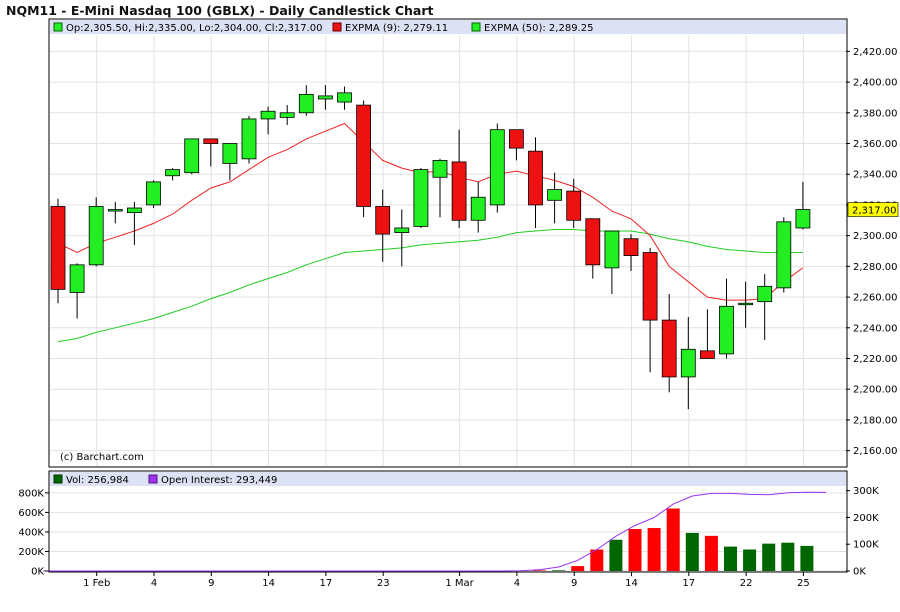 This screenshot has height=612, width=900. I want to click on legend-swatch-ohlc, so click(58, 27).